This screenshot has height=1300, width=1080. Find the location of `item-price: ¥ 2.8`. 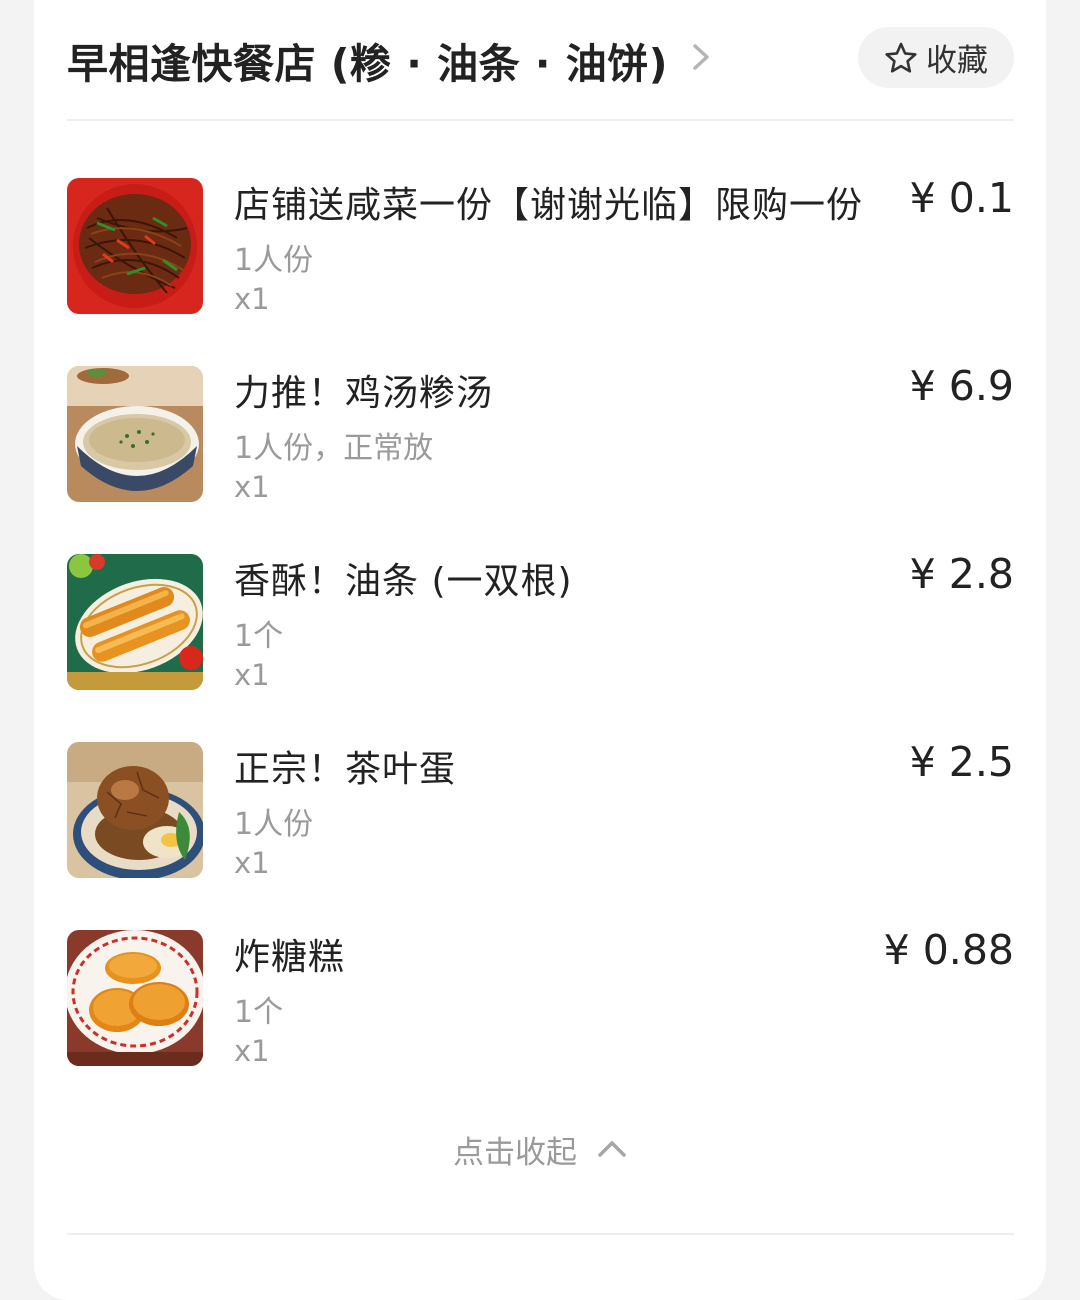

item-price: ¥ 2.8 is located at coordinates (961, 574).